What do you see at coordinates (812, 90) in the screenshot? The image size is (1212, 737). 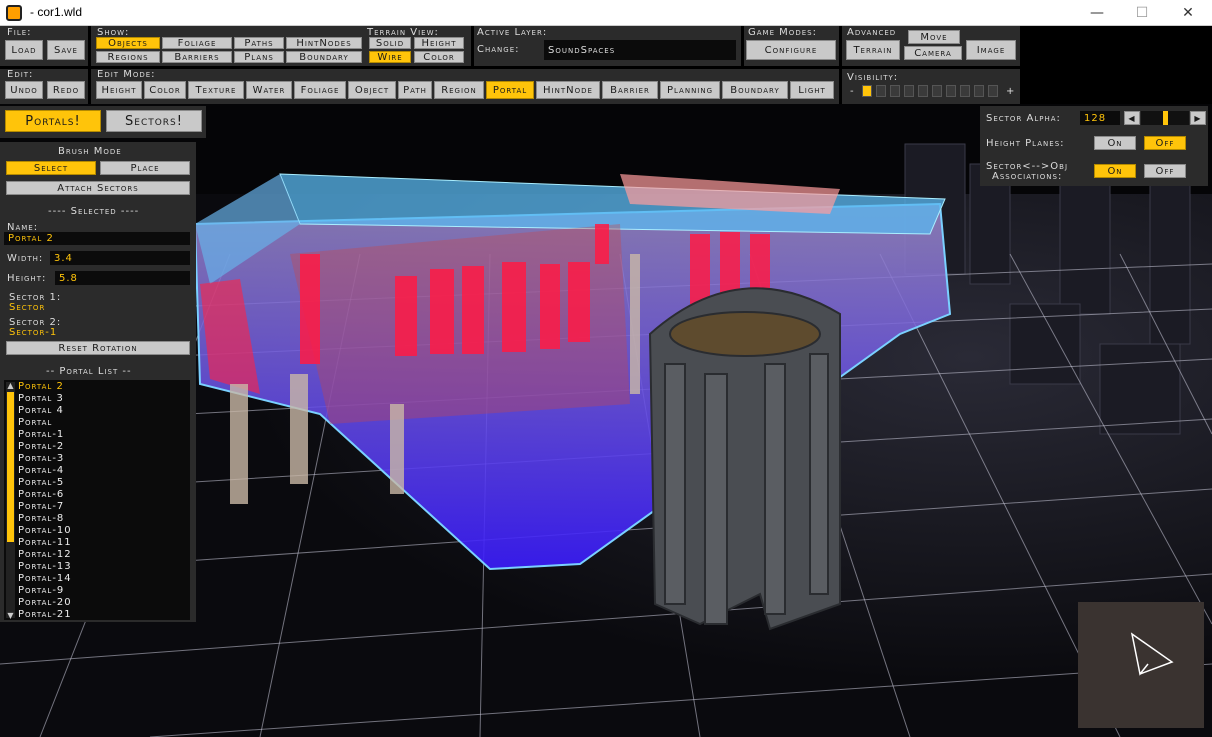 I see `edit-mode-light-button: Light` at bounding box center [812, 90].